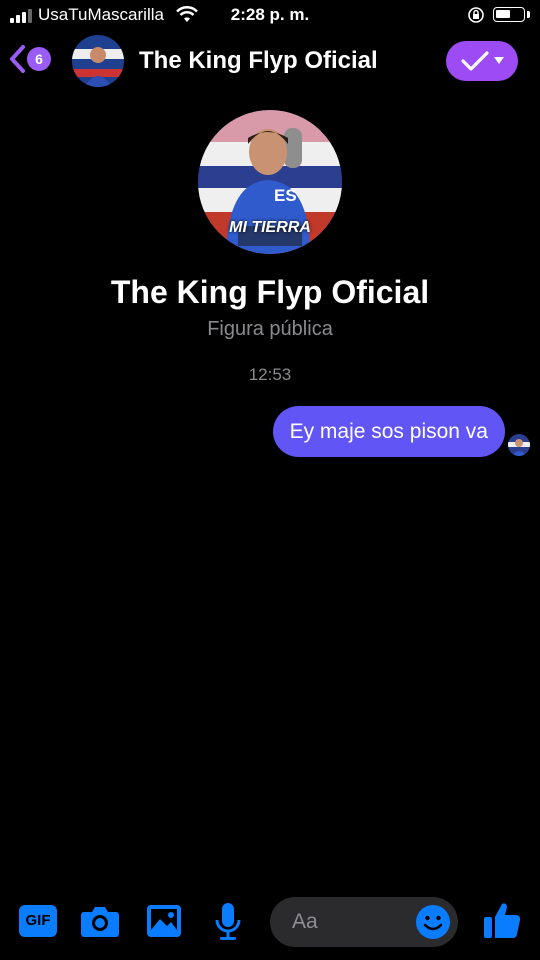 The width and height of the screenshot is (540, 960). What do you see at coordinates (475, 61) in the screenshot?
I see `checkmark-icon` at bounding box center [475, 61].